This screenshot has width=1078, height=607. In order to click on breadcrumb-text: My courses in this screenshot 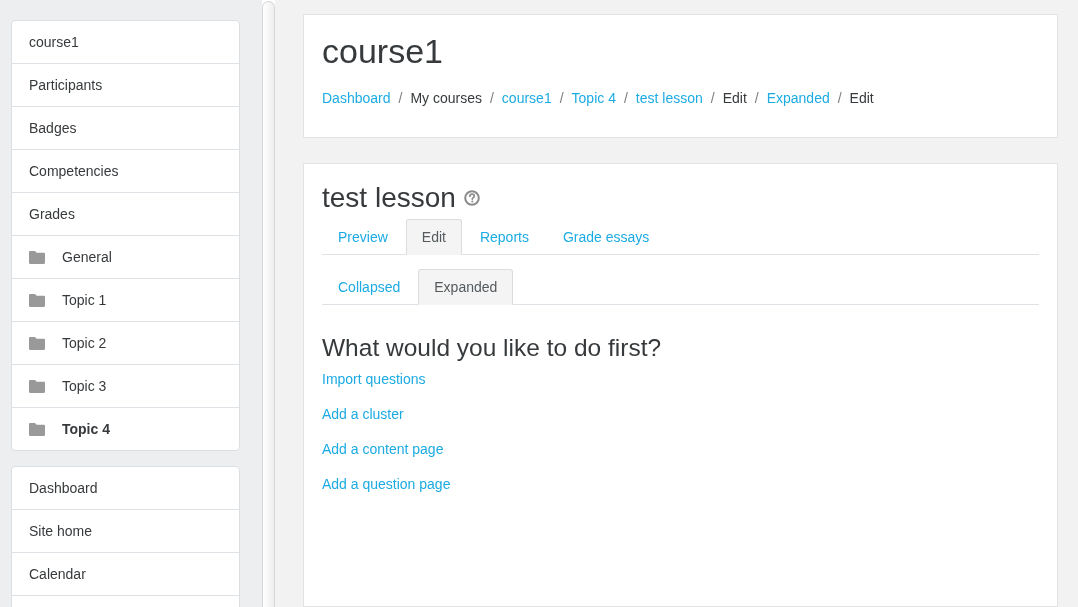, I will do `click(446, 98)`.